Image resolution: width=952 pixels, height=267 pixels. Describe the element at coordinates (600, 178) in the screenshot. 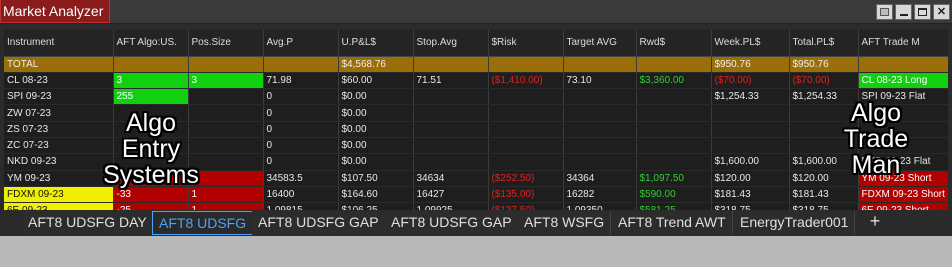

I see `table-cell: 34364` at that location.